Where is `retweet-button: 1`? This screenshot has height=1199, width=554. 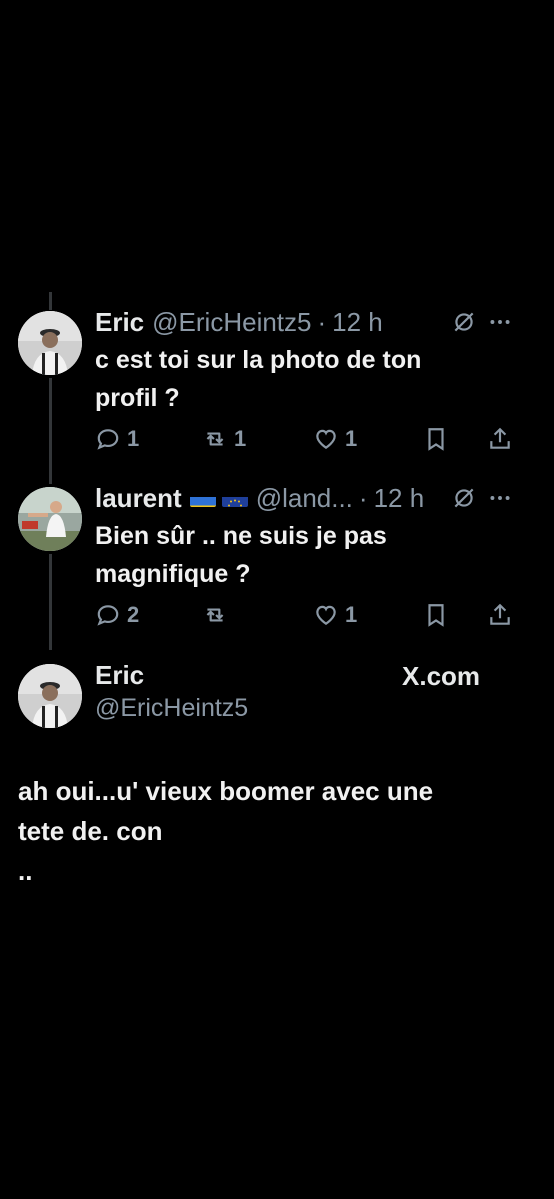 retweet-button: 1 is located at coordinates (224, 439).